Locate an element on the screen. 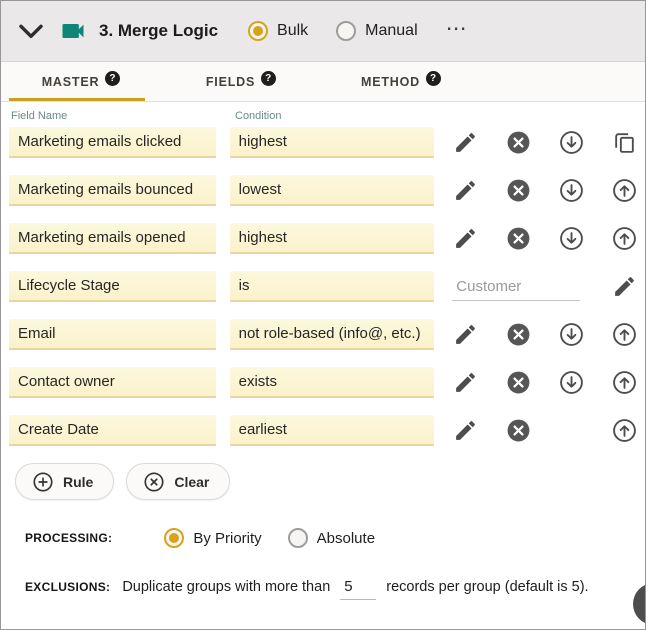 The image size is (646, 630). row-actions: Customer is located at coordinates (544, 287).